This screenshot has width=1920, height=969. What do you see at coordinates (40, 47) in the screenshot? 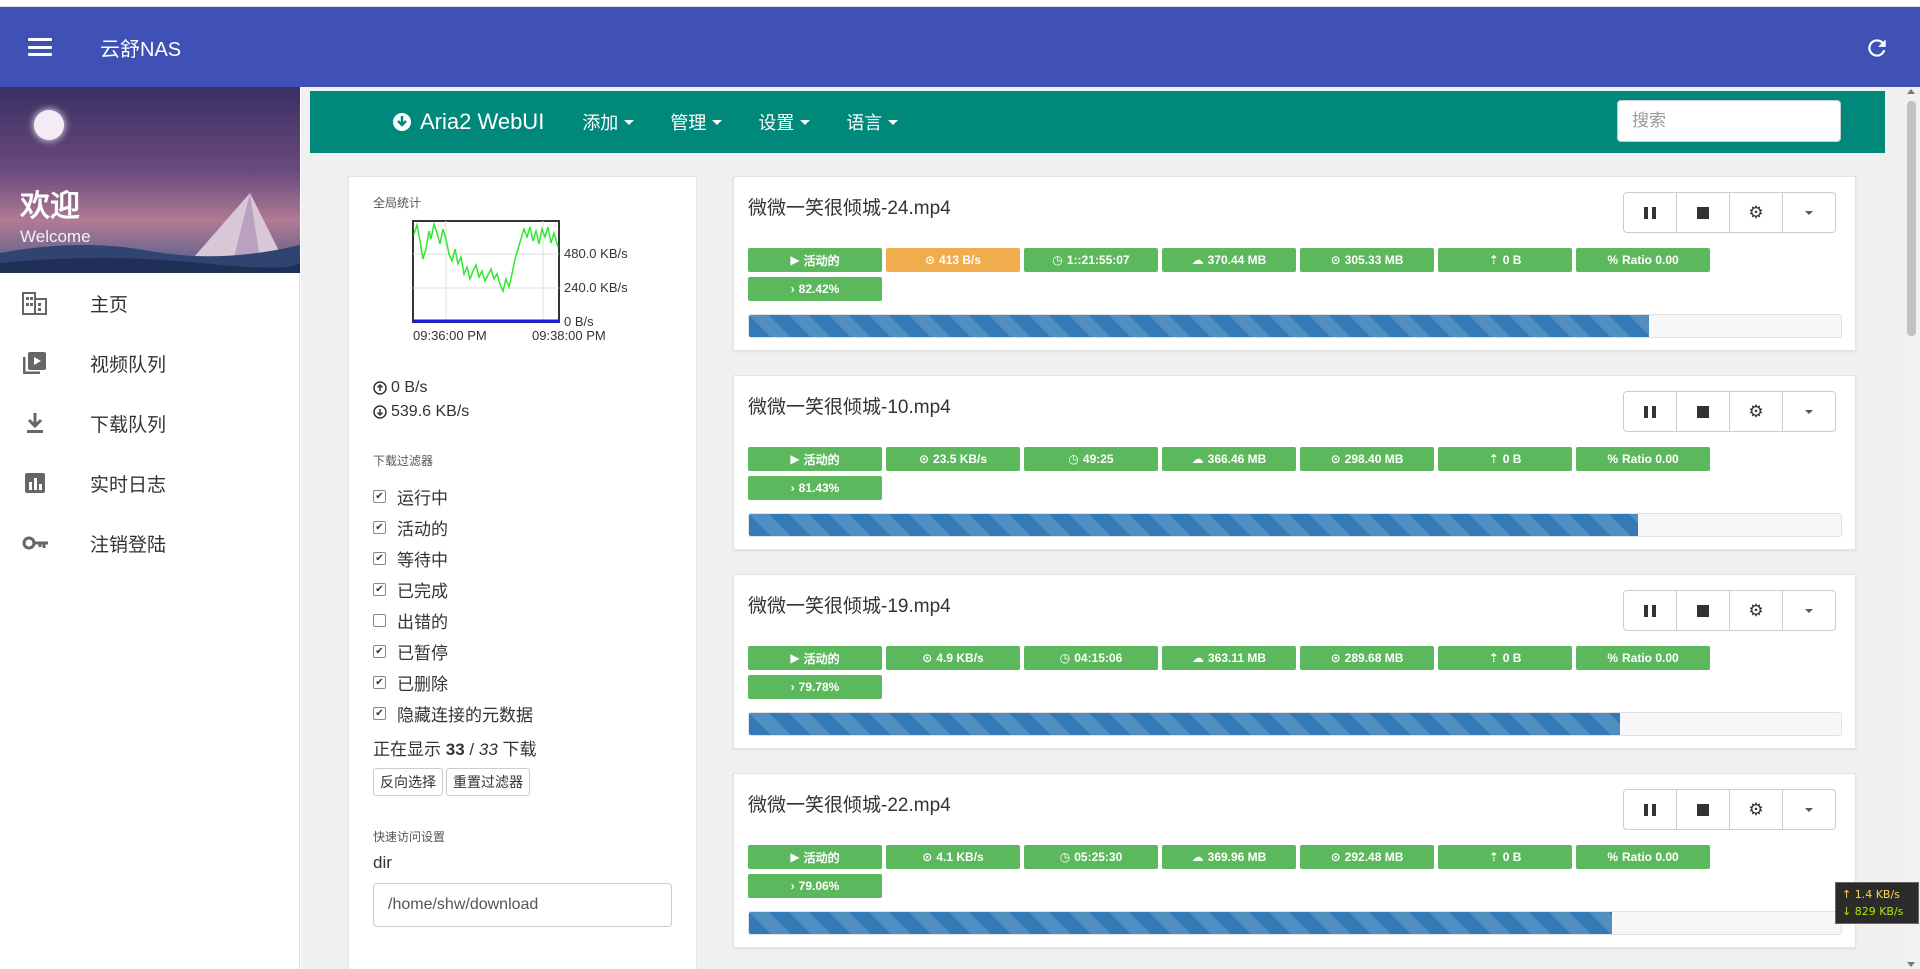
I see `menu-button` at bounding box center [40, 47].